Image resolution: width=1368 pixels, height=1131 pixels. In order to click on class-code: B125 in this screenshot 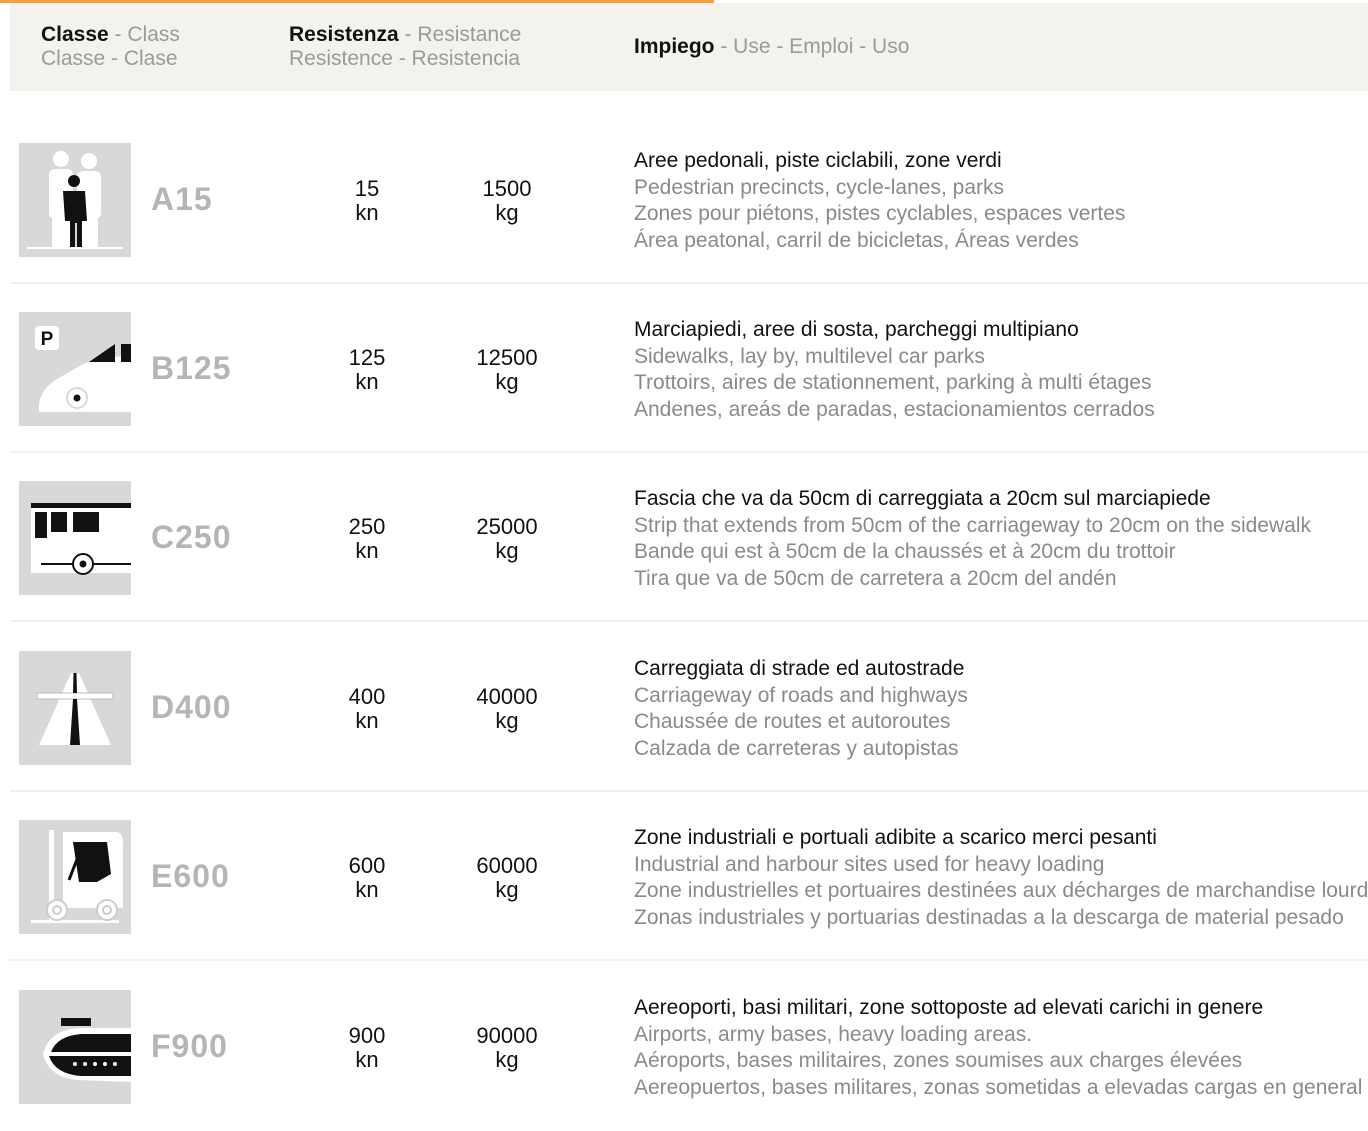, I will do `click(191, 368)`.